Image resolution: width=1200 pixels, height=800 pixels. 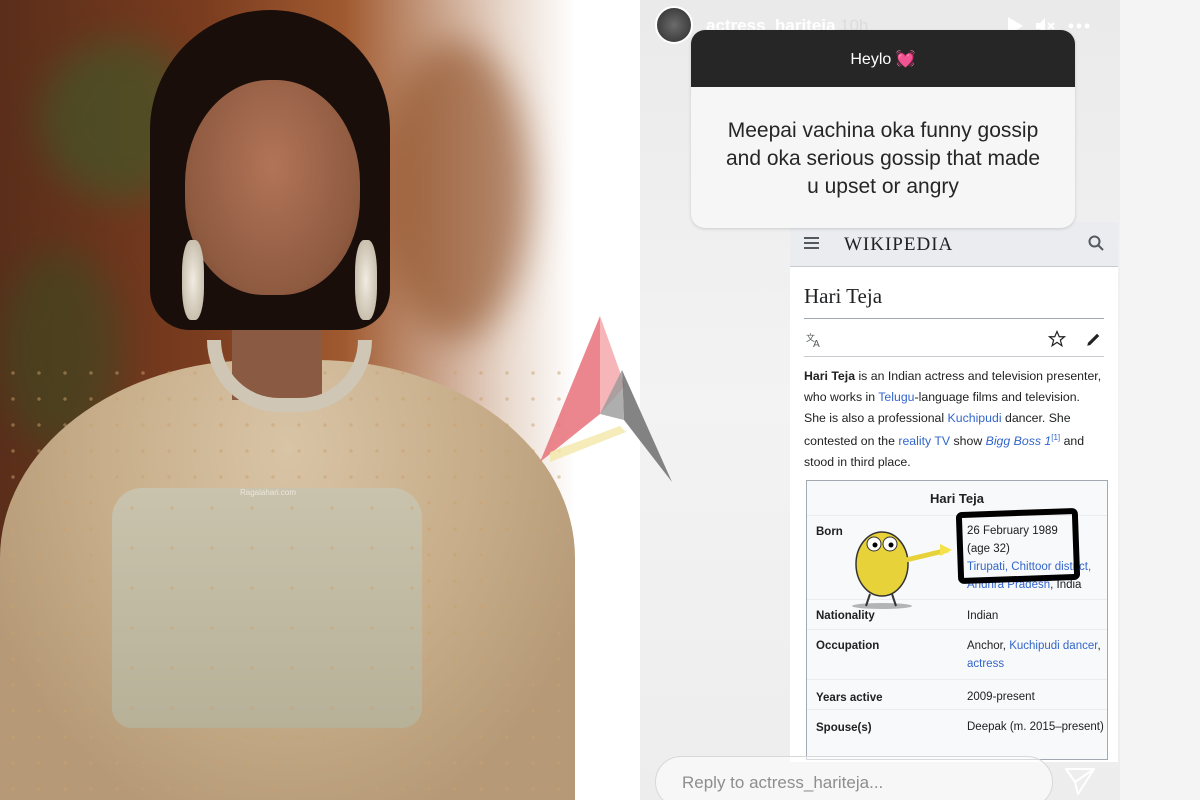 What do you see at coordinates (957, 498) in the screenshot?
I see `infobox-title: Hari Teja` at bounding box center [957, 498].